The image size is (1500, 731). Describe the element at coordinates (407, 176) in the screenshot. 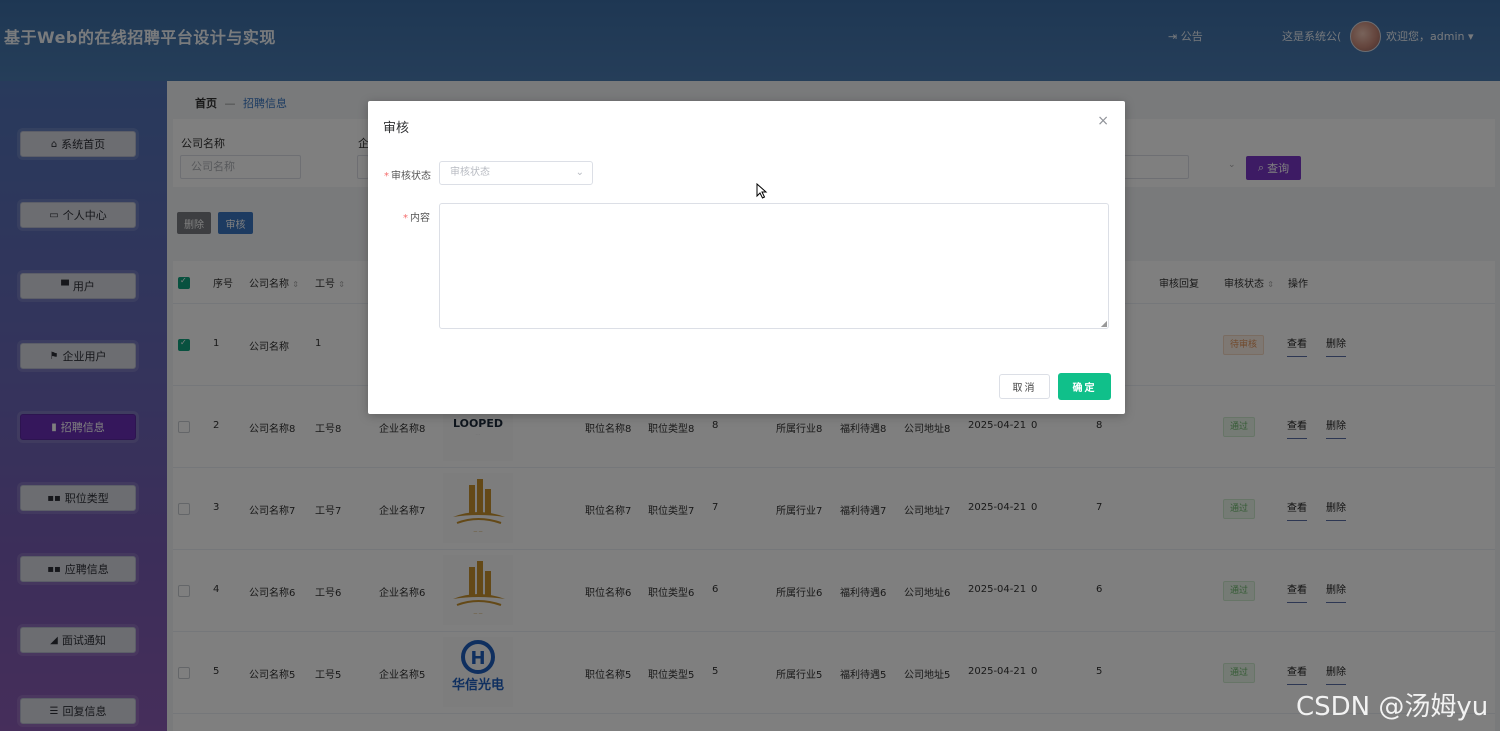

I see `audit-status-label: * 审核状态` at that location.